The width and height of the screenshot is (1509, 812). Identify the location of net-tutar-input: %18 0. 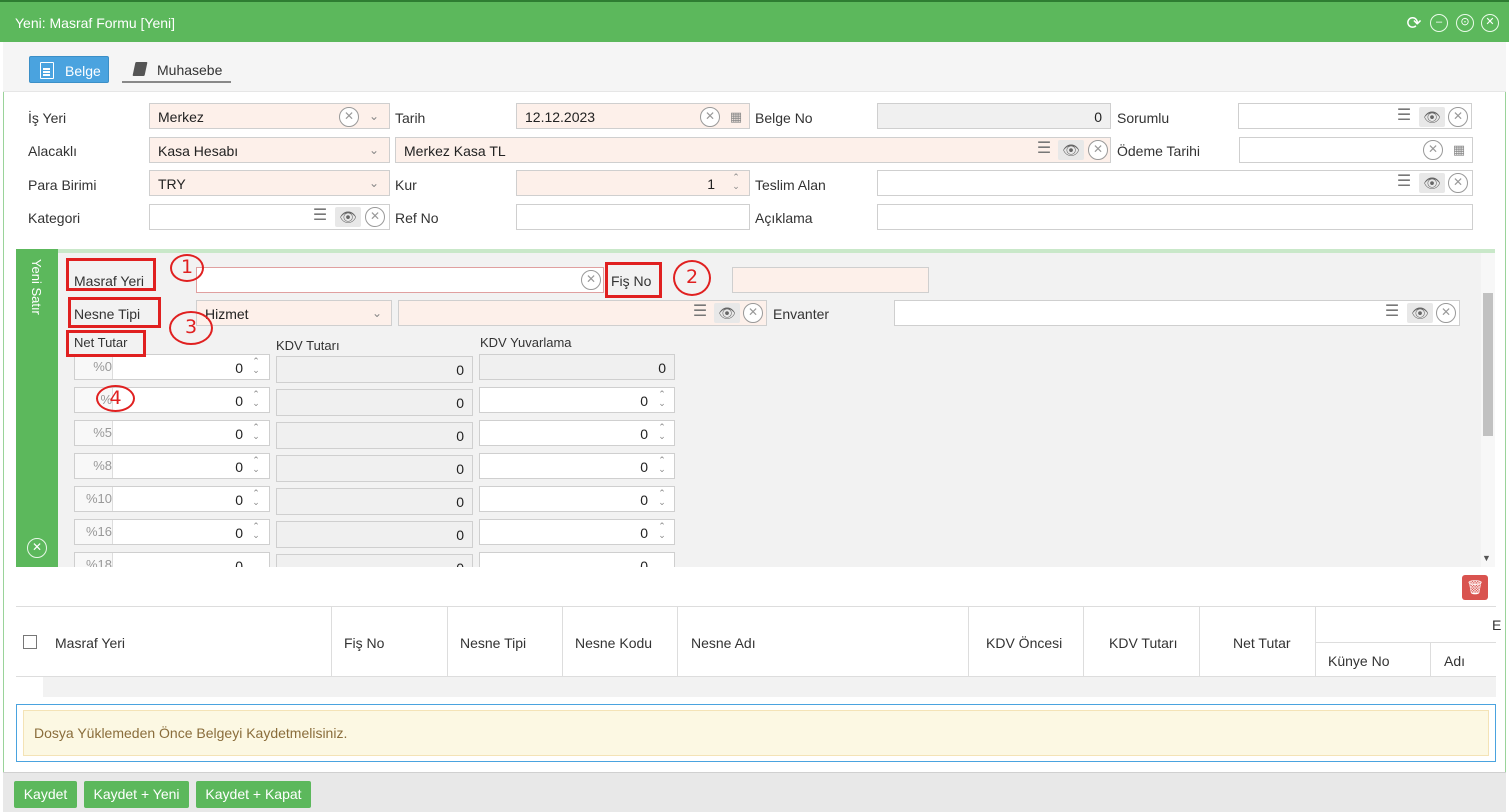
(172, 559).